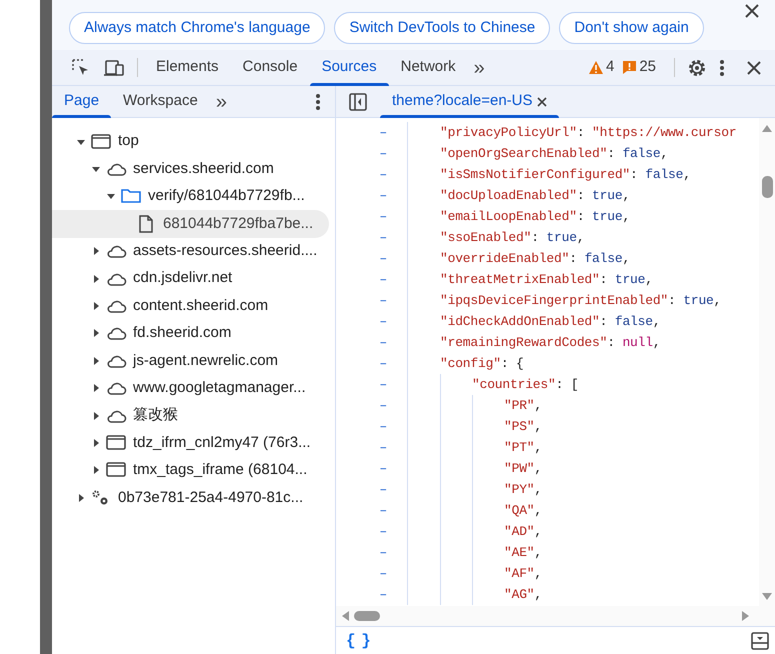 This screenshot has width=775, height=654. Describe the element at coordinates (596, 67) in the screenshot. I see `warning-icon` at that location.